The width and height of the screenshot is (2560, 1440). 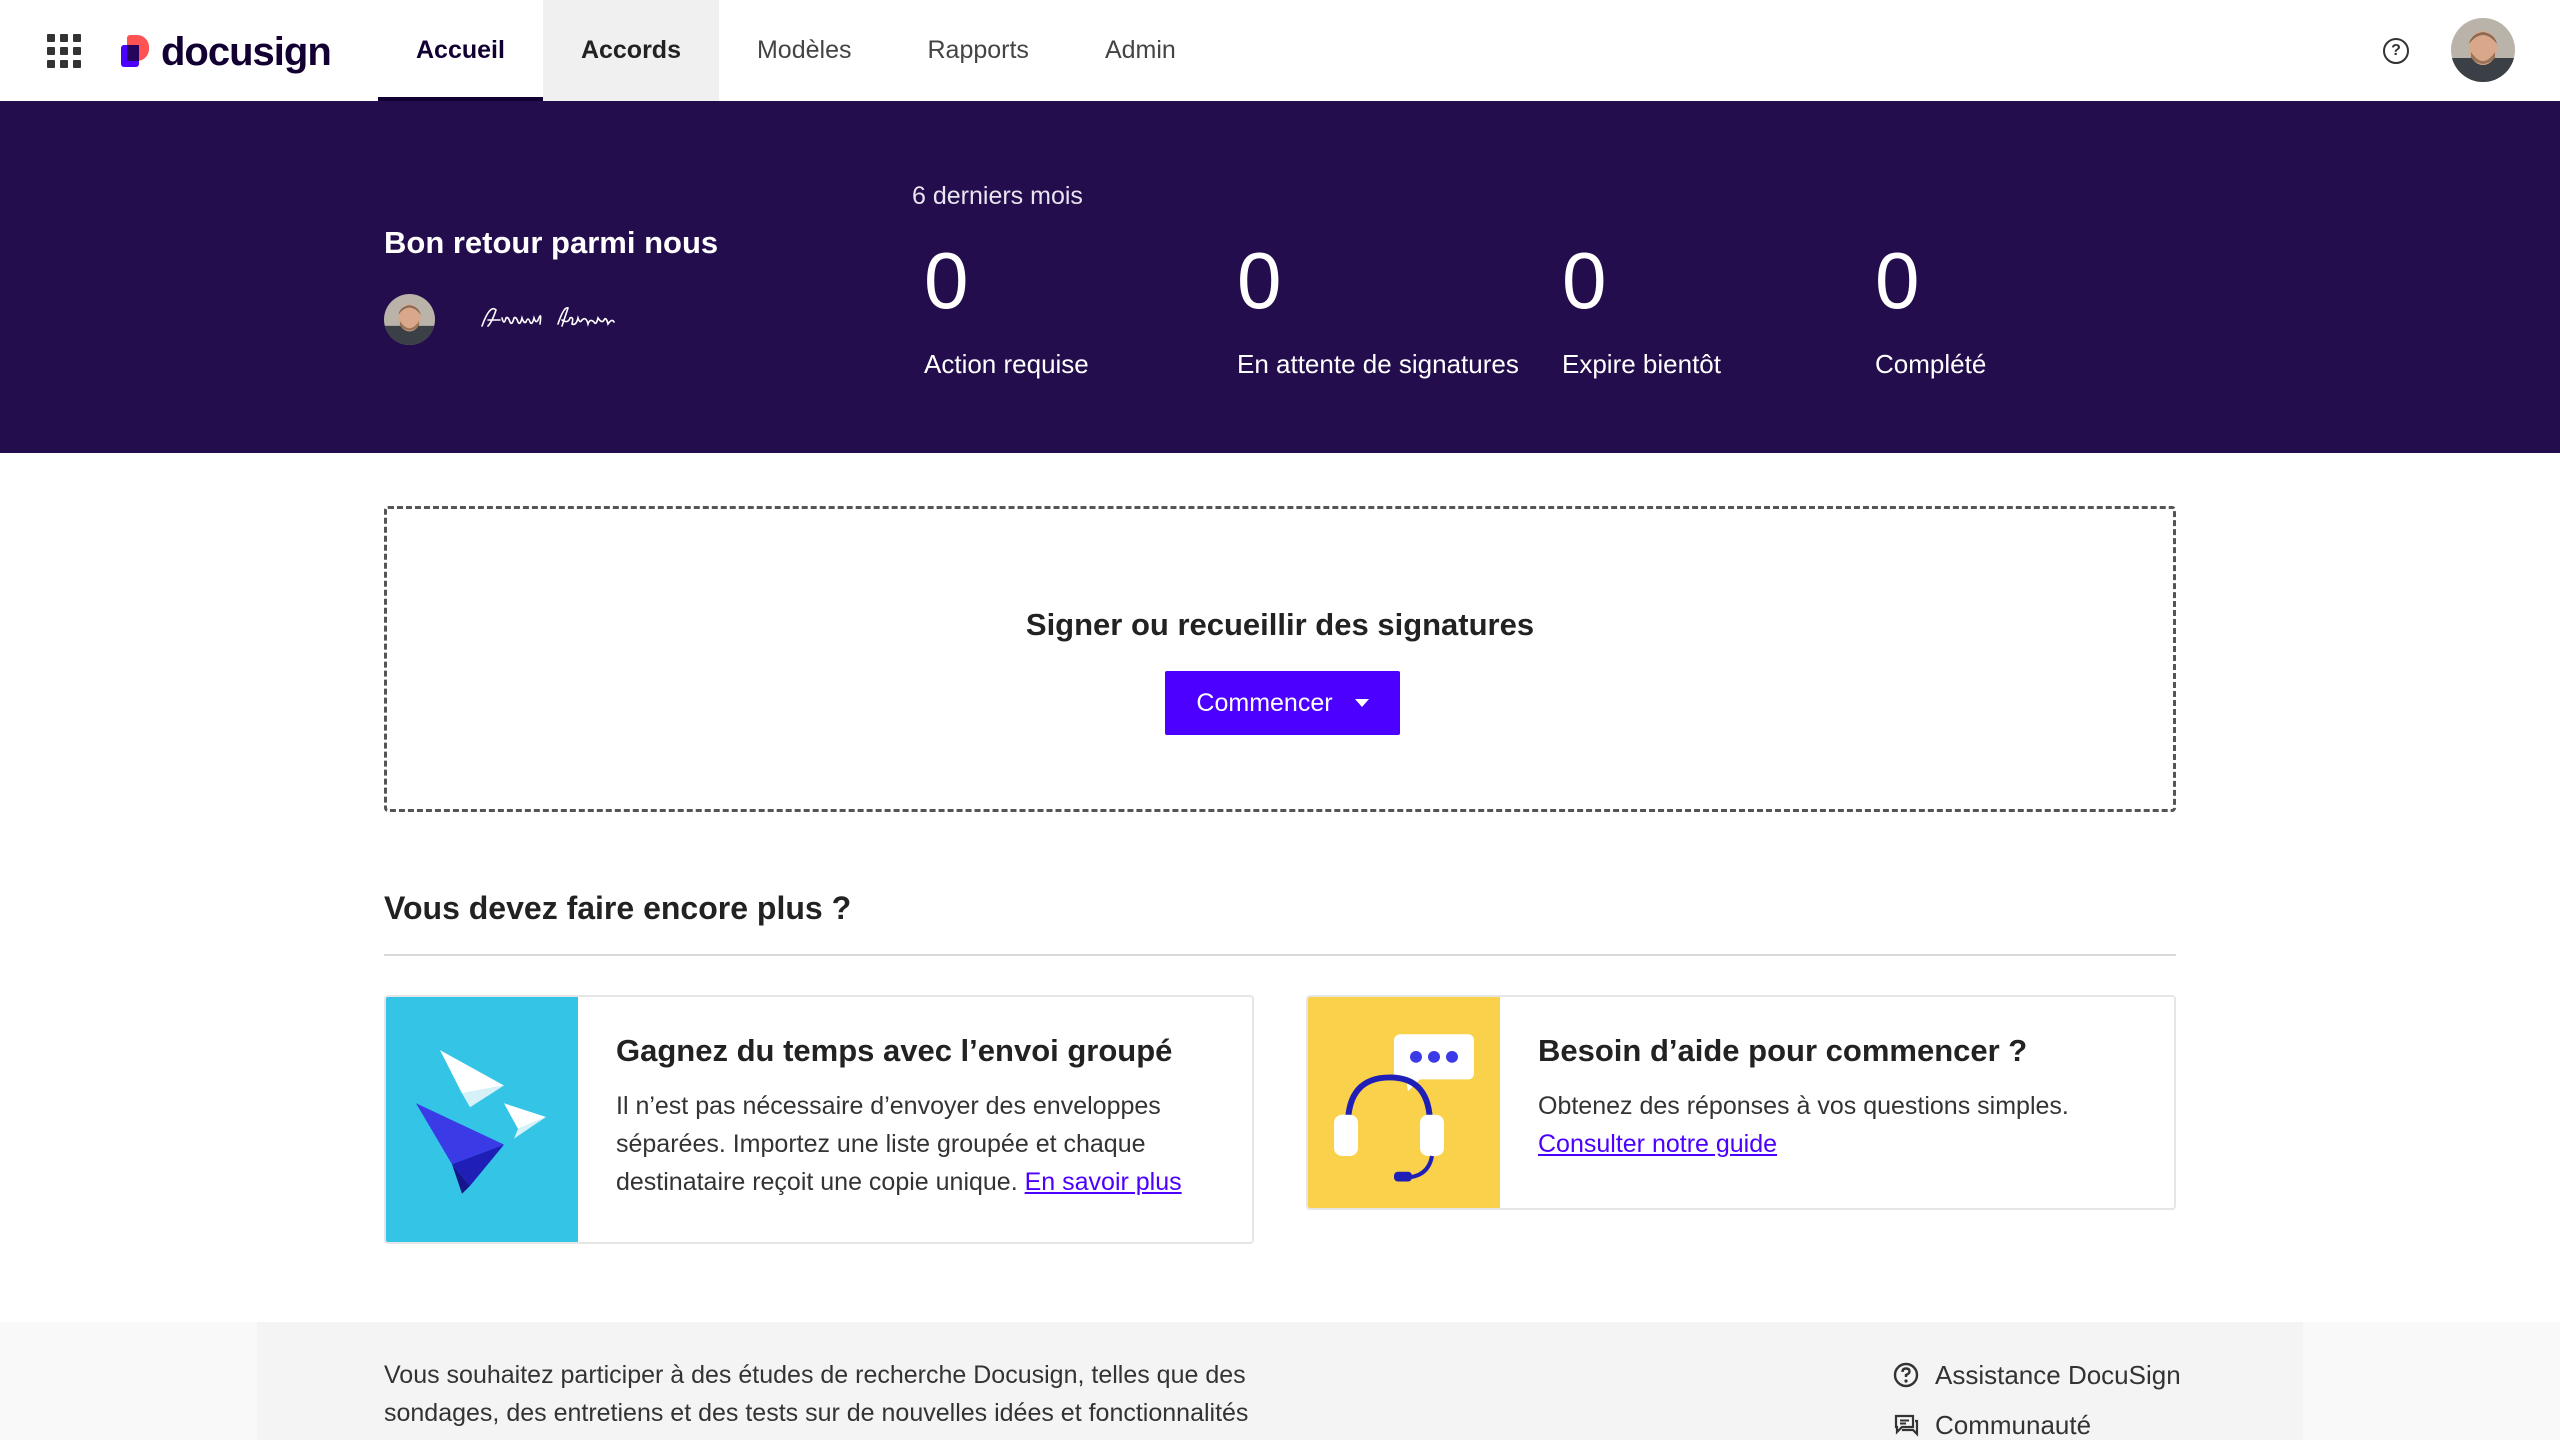 What do you see at coordinates (1280, 955) in the screenshot?
I see `divider` at bounding box center [1280, 955].